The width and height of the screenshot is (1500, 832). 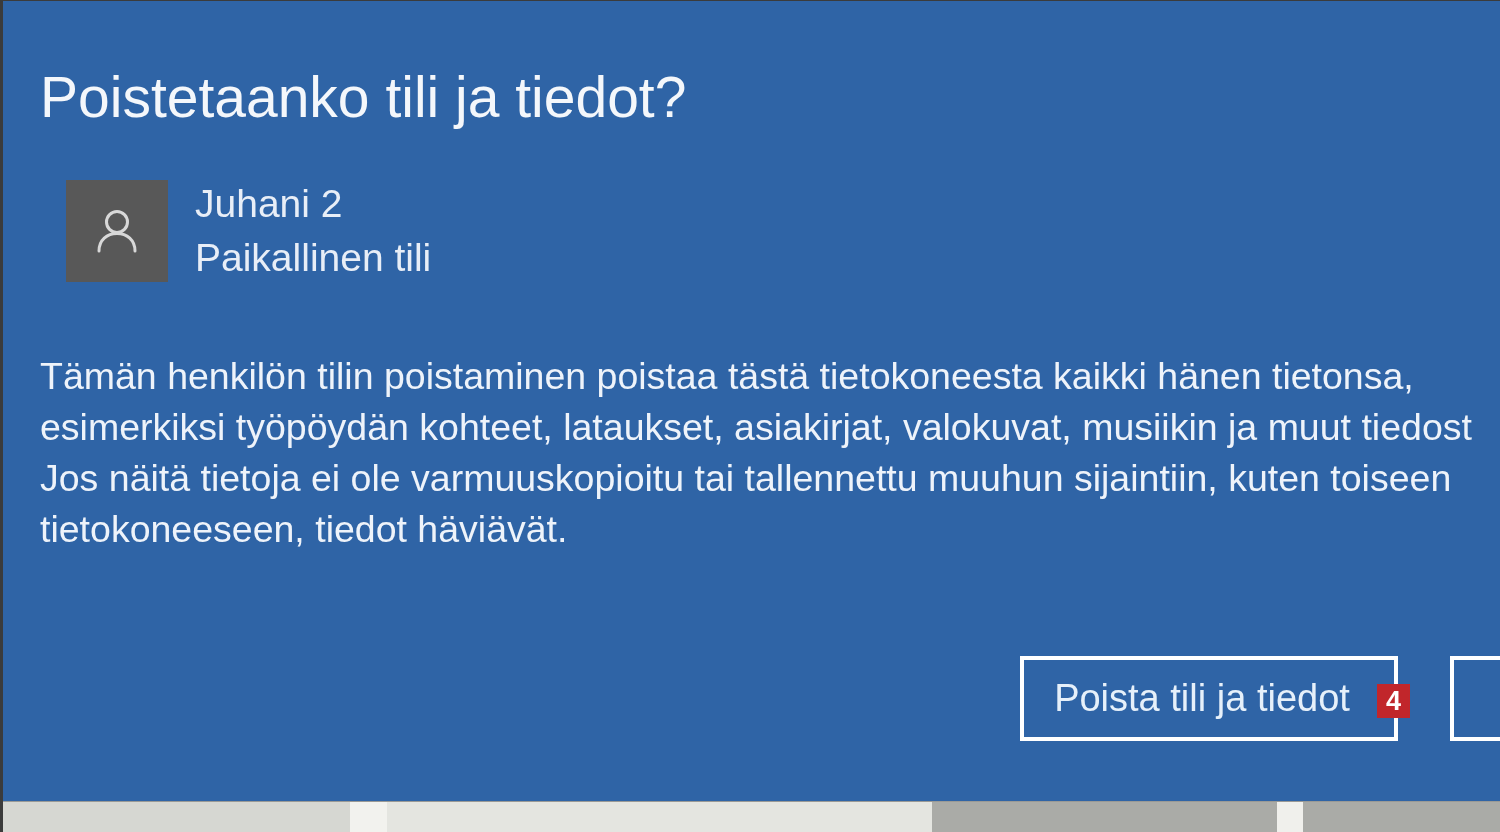 What do you see at coordinates (269, 204) in the screenshot?
I see `account-name: Juhani 2` at bounding box center [269, 204].